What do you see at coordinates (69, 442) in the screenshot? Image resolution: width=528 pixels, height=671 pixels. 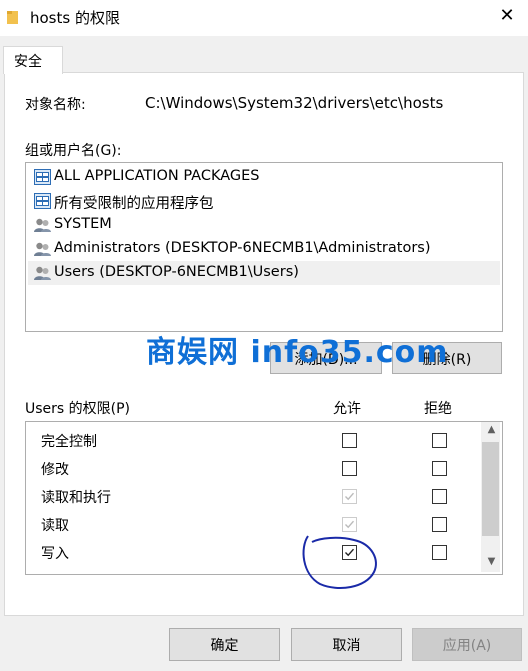 I see `permission-name: 完全控制` at bounding box center [69, 442].